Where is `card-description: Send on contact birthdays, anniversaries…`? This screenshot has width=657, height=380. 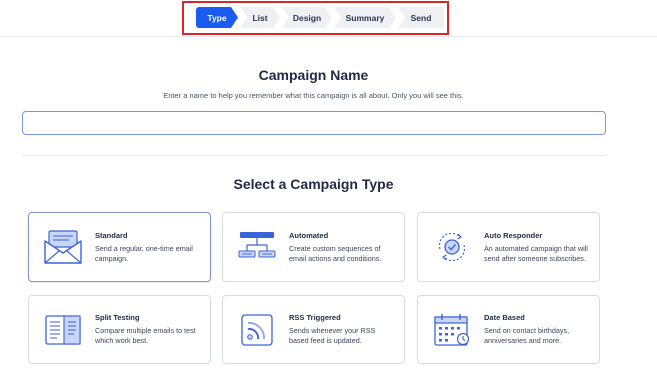
card-description: Send on contact birthdays, anniversaries… is located at coordinates (527, 335).